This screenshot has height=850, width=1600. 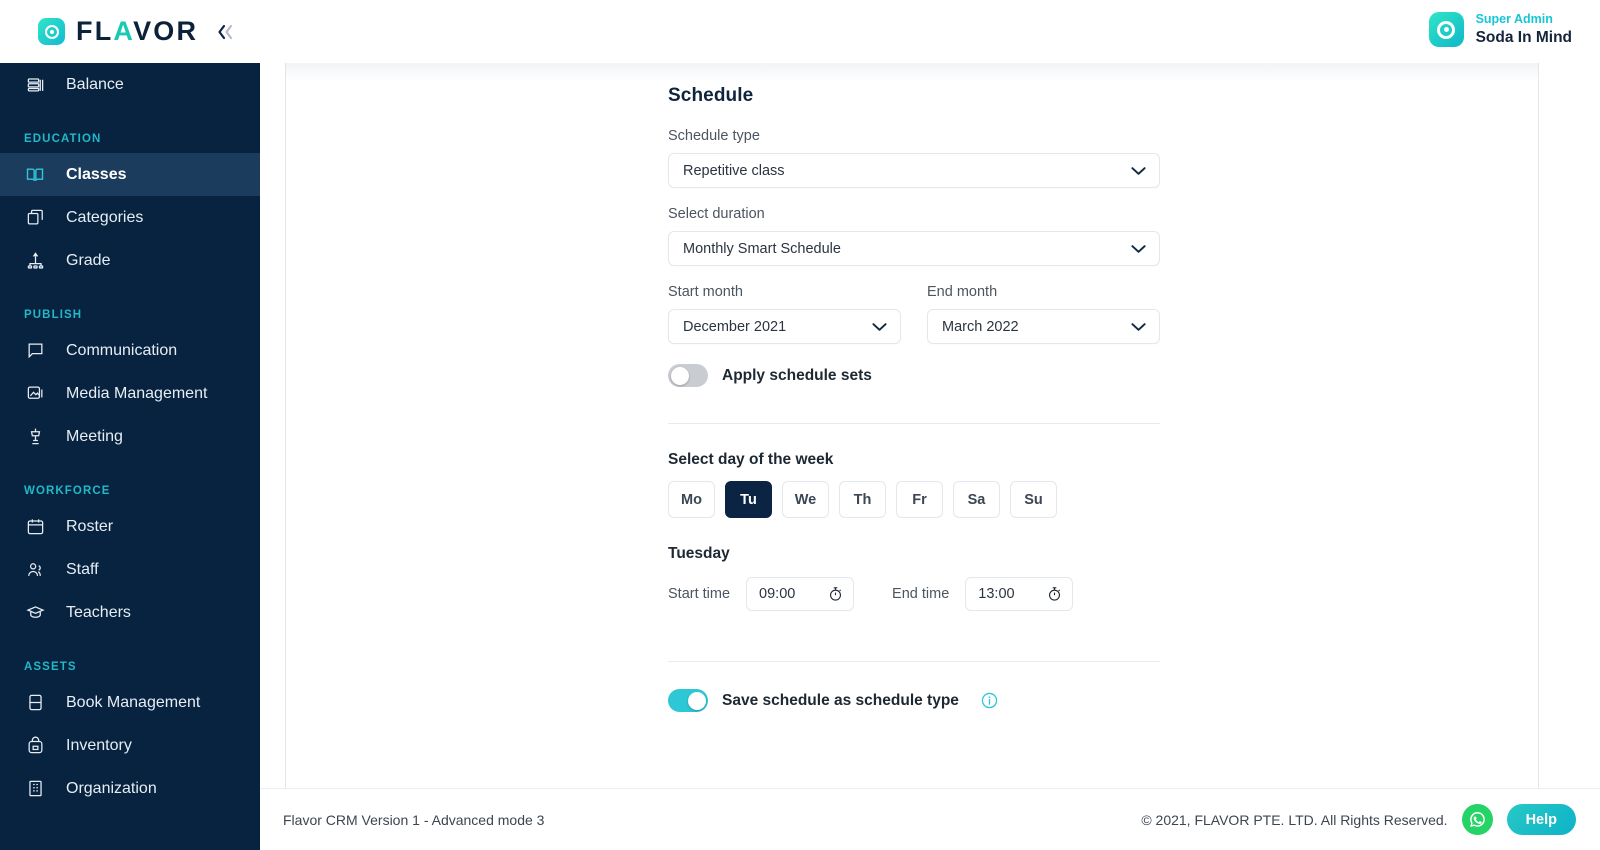 I want to click on day-button-we: We, so click(x=805, y=499).